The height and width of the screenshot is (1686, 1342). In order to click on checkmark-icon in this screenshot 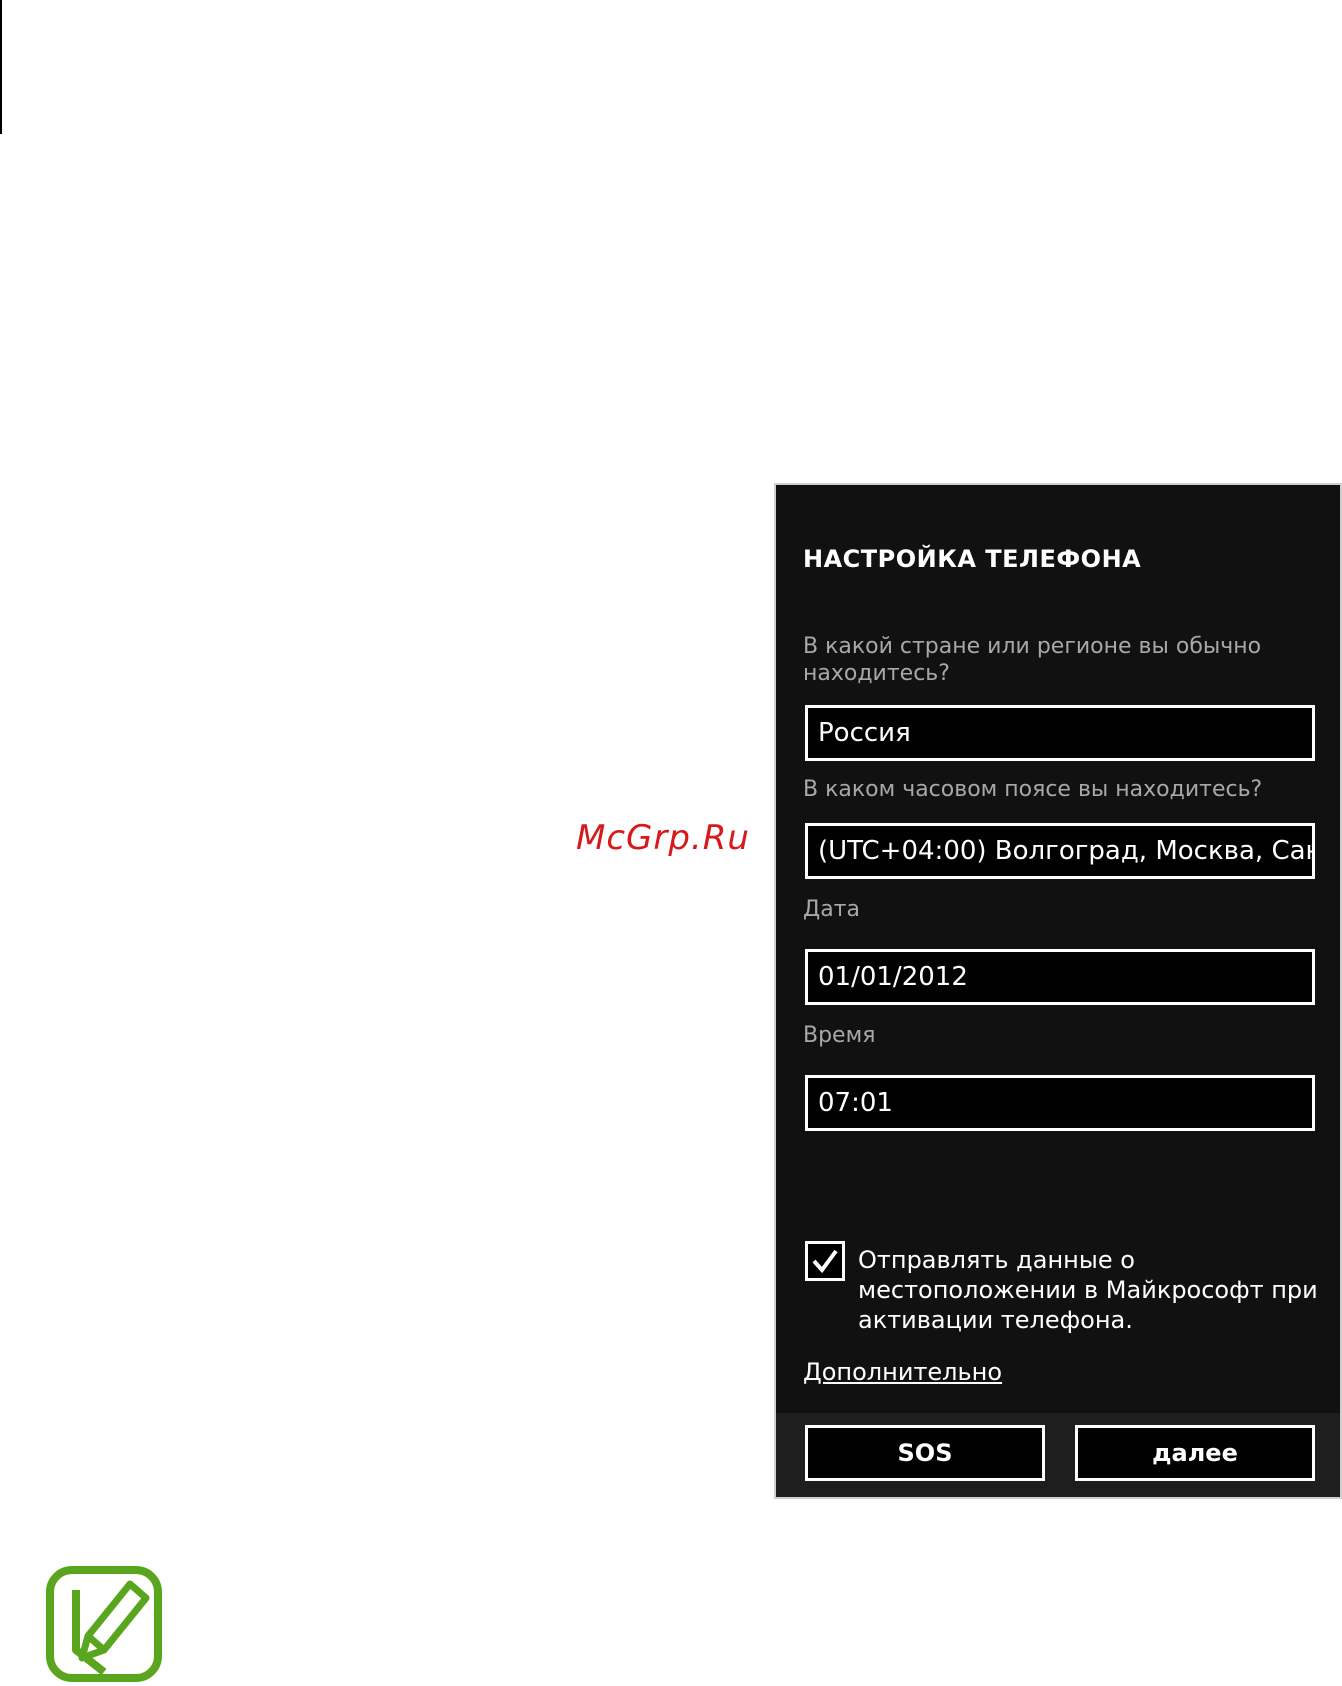, I will do `click(825, 1261)`.